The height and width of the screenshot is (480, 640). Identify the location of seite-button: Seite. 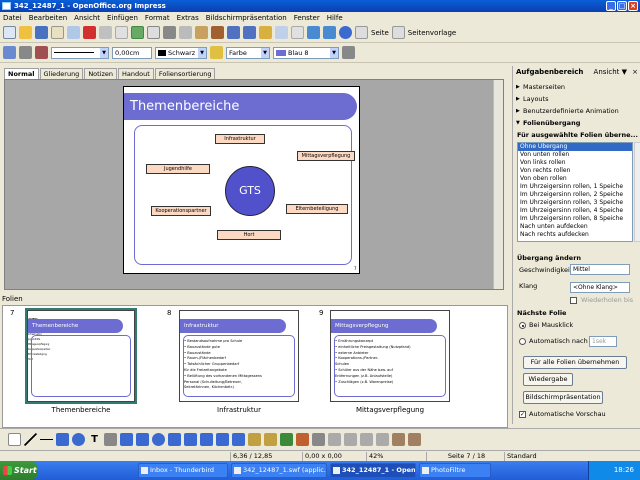
(380, 33).